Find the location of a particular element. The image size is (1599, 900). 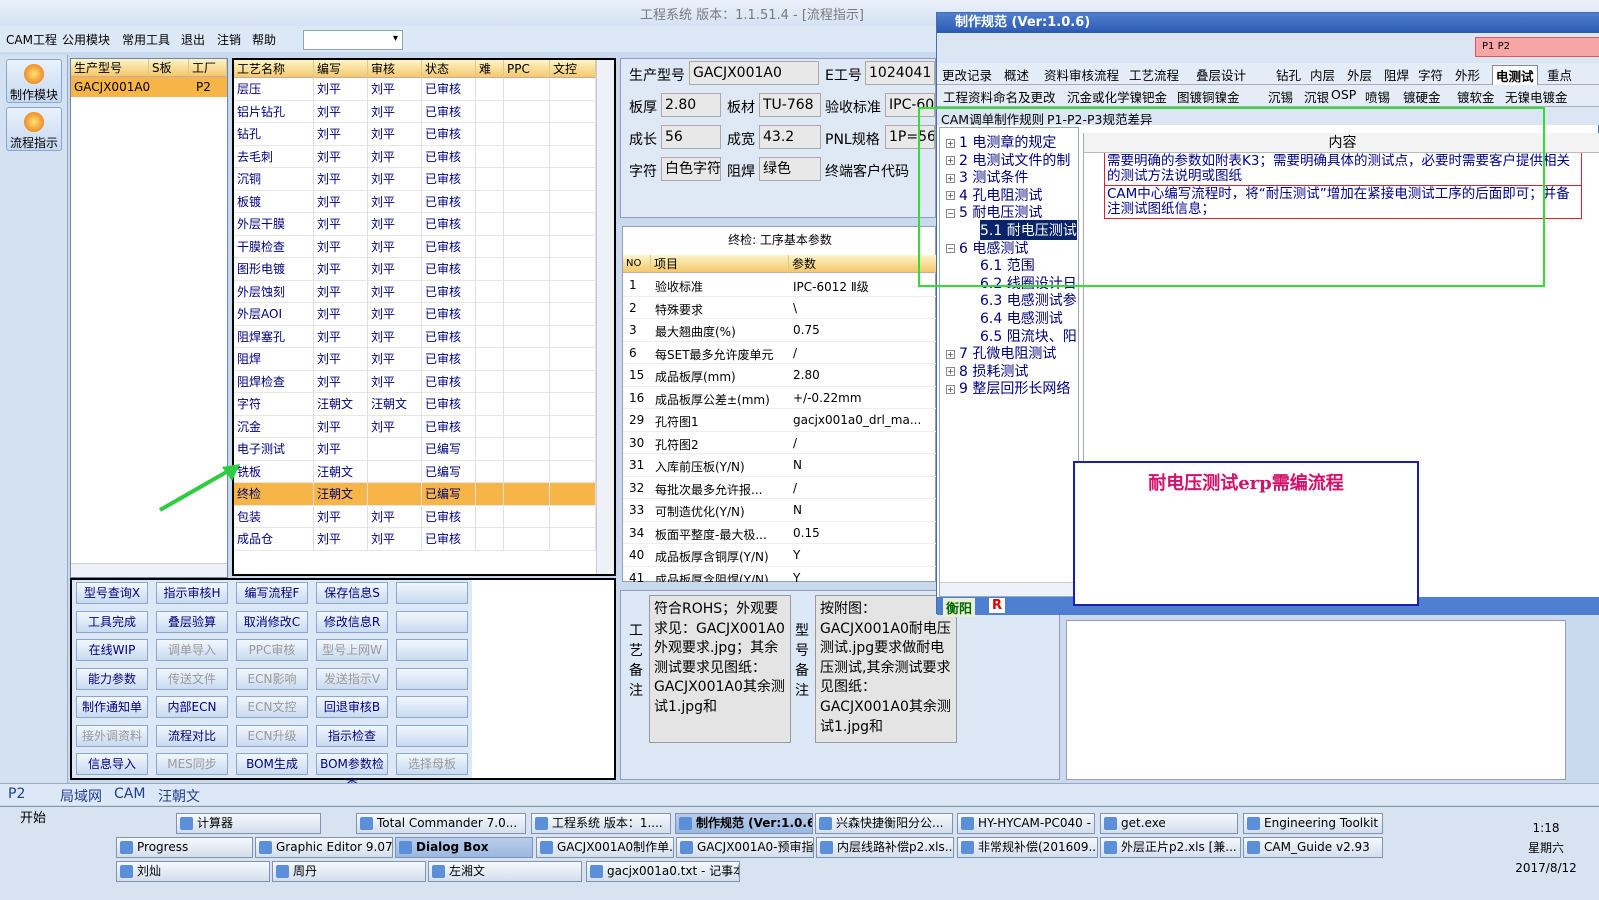

action-button: 信息导入 is located at coordinates (112, 764).